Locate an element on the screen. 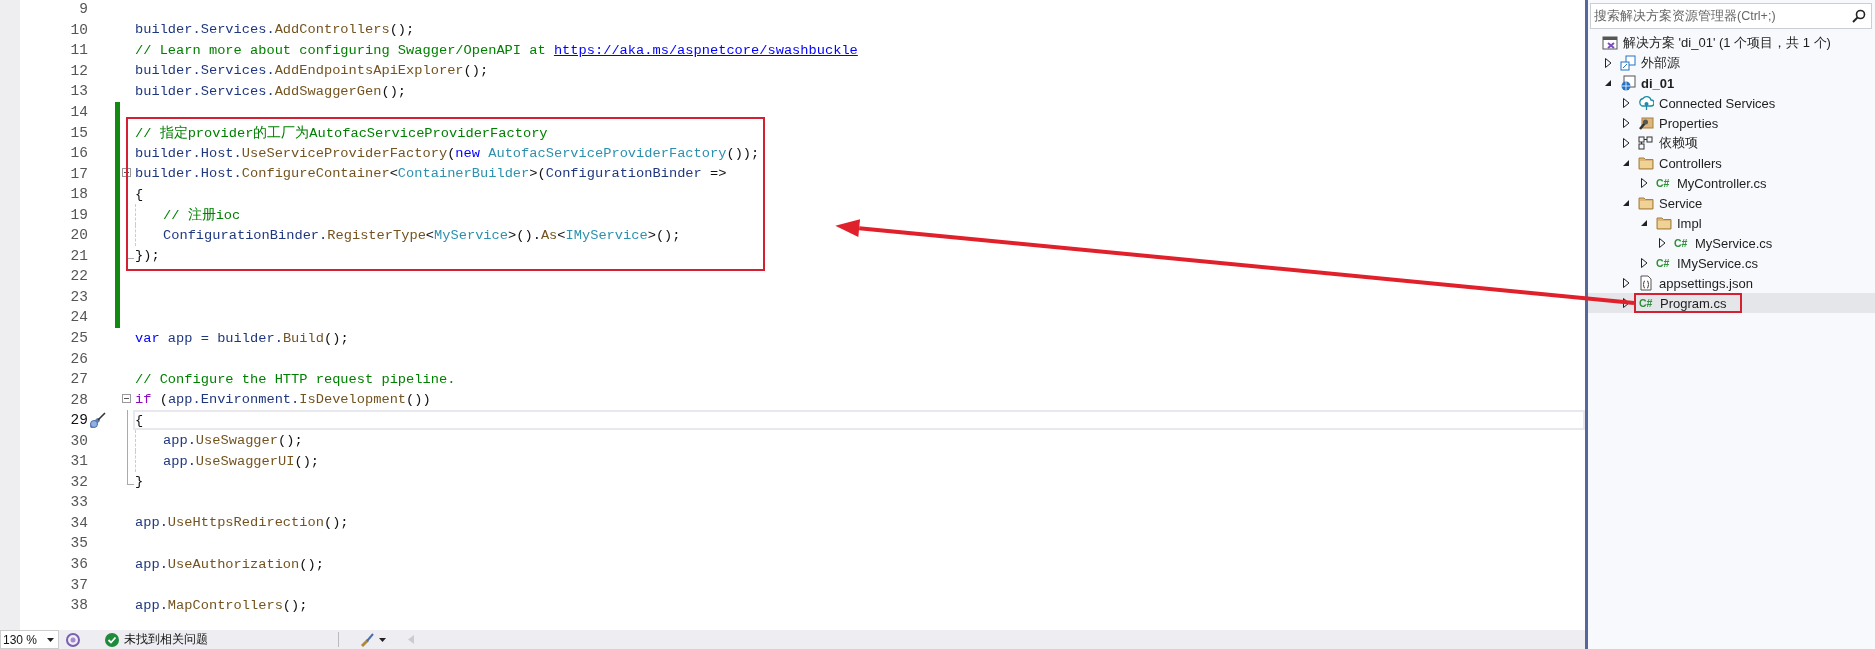 Image resolution: width=1875 pixels, height=649 pixels. code-line: builder.Host.ConfigureContainer<ContainerBuilder>(ConfigurationBinder => is located at coordinates (431, 174).